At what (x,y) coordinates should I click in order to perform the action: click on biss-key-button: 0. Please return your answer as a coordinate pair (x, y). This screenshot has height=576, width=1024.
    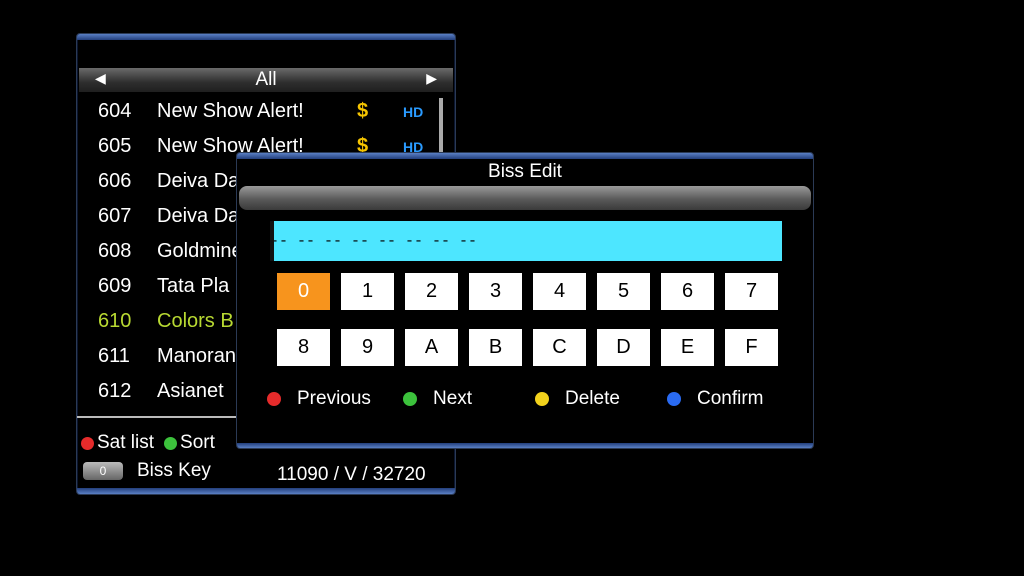
    Looking at the image, I should click on (103, 471).